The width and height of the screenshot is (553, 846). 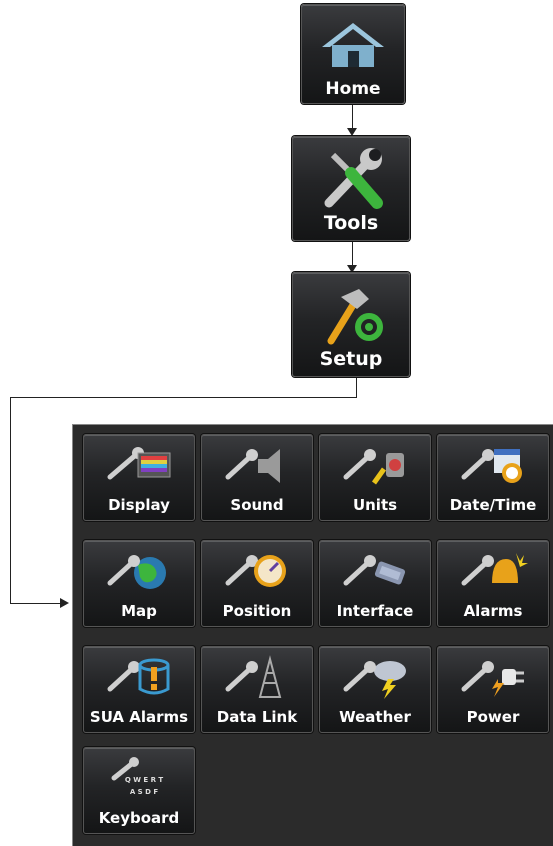 I want to click on setup-button: Setup, so click(x=351, y=324).